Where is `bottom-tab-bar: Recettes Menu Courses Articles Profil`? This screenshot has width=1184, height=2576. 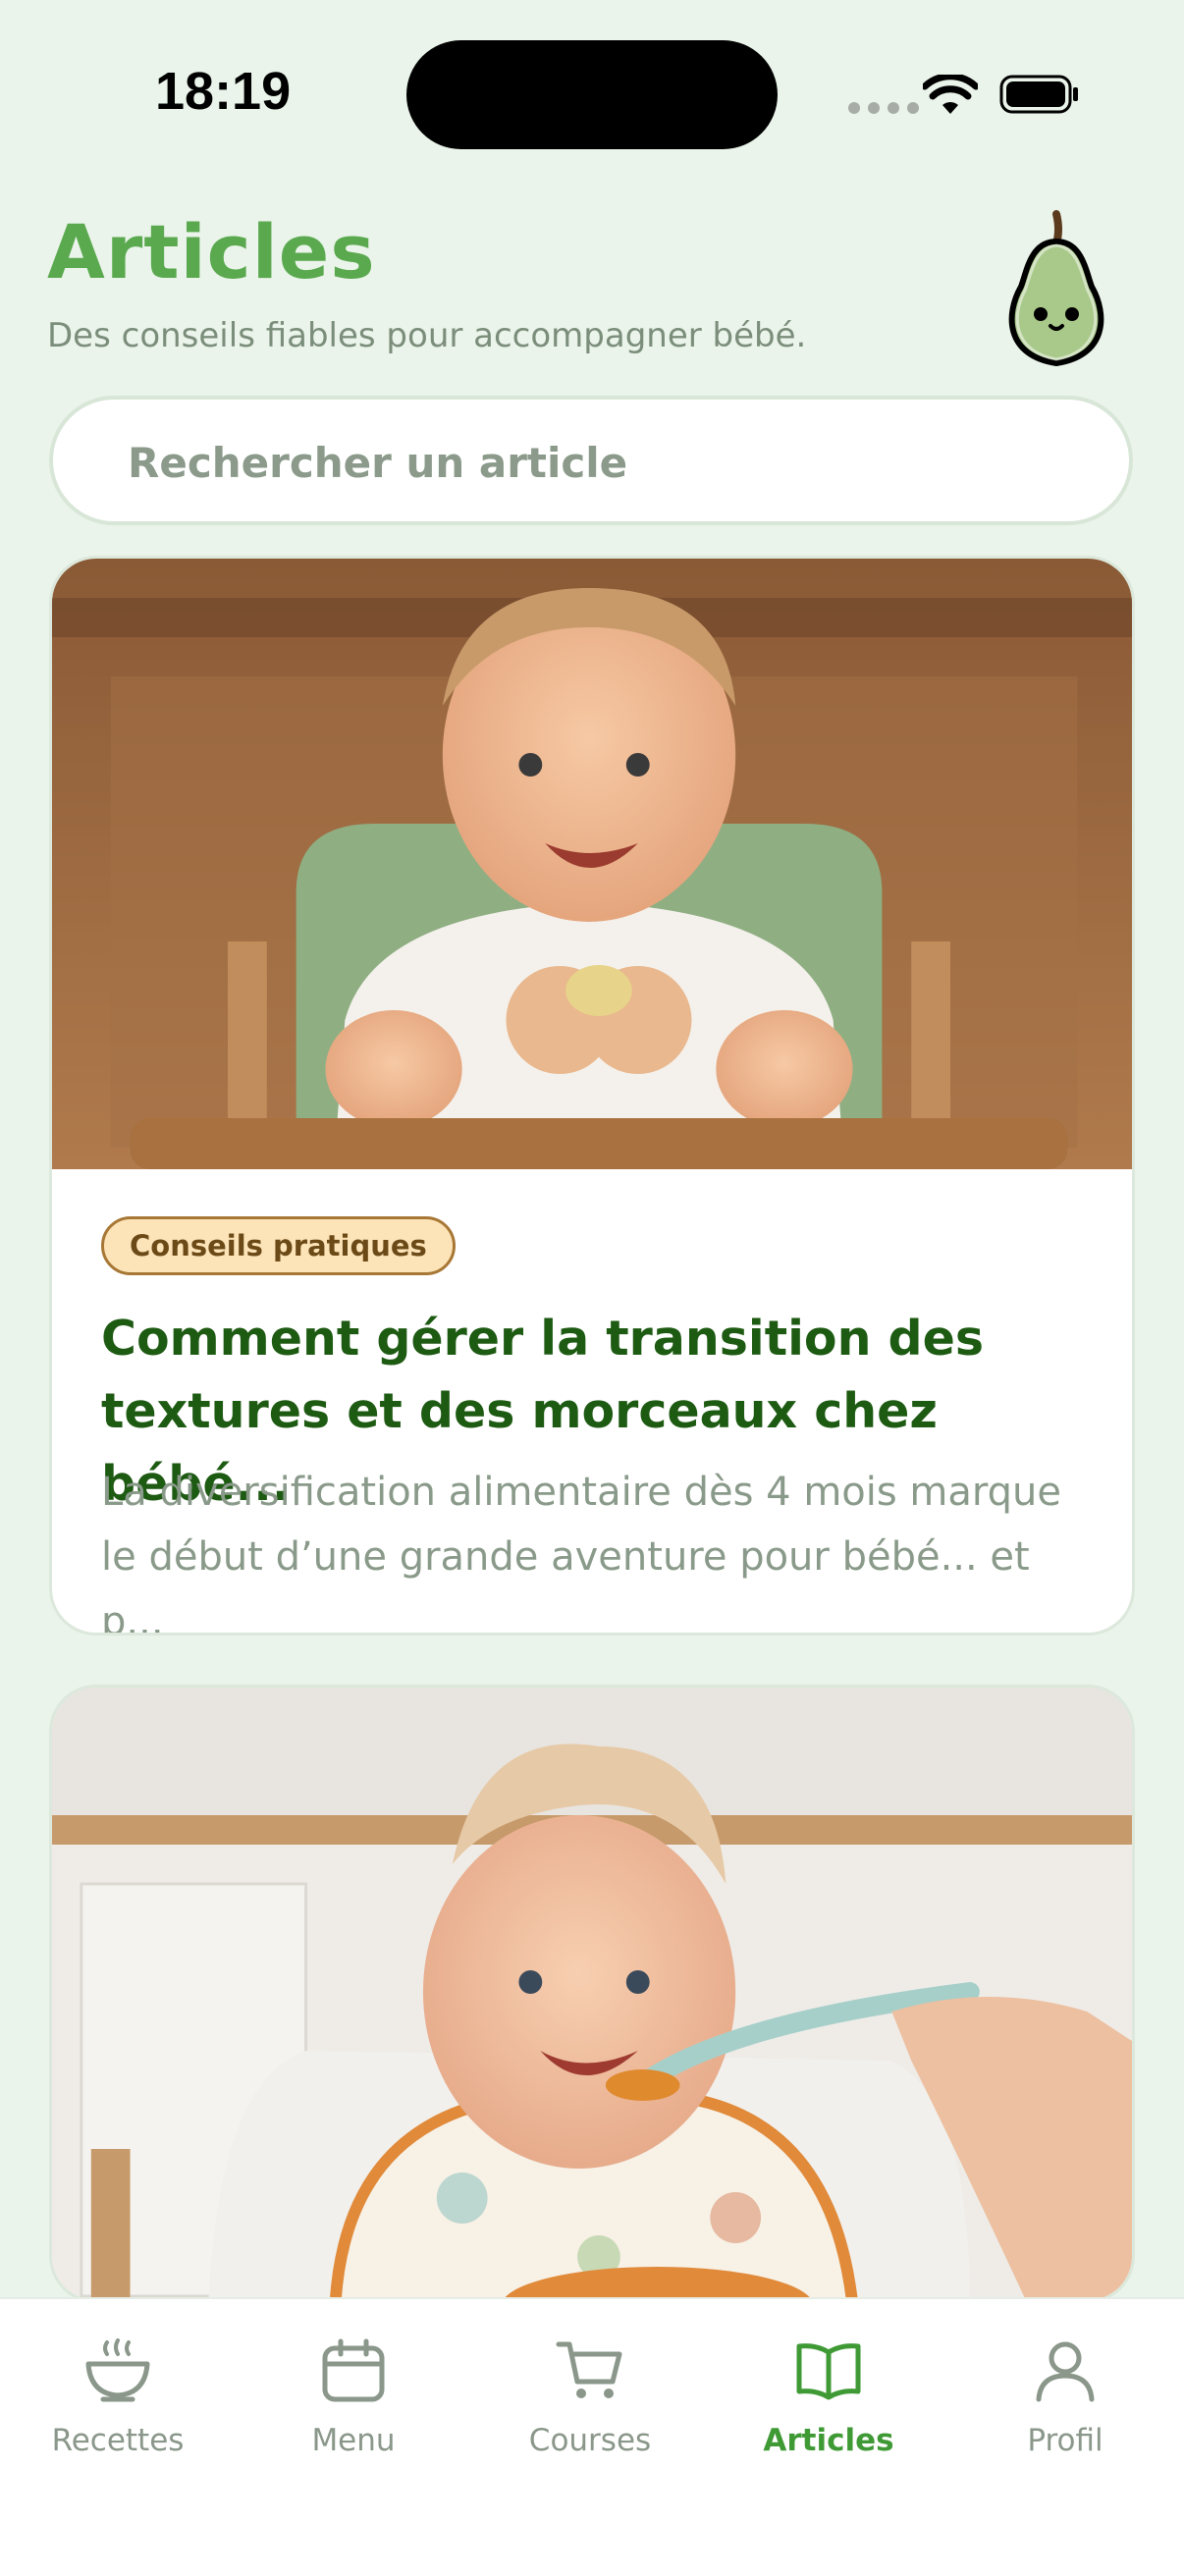
bottom-tab-bar: Recettes Menu Courses Articles Profil is located at coordinates (592, 2436).